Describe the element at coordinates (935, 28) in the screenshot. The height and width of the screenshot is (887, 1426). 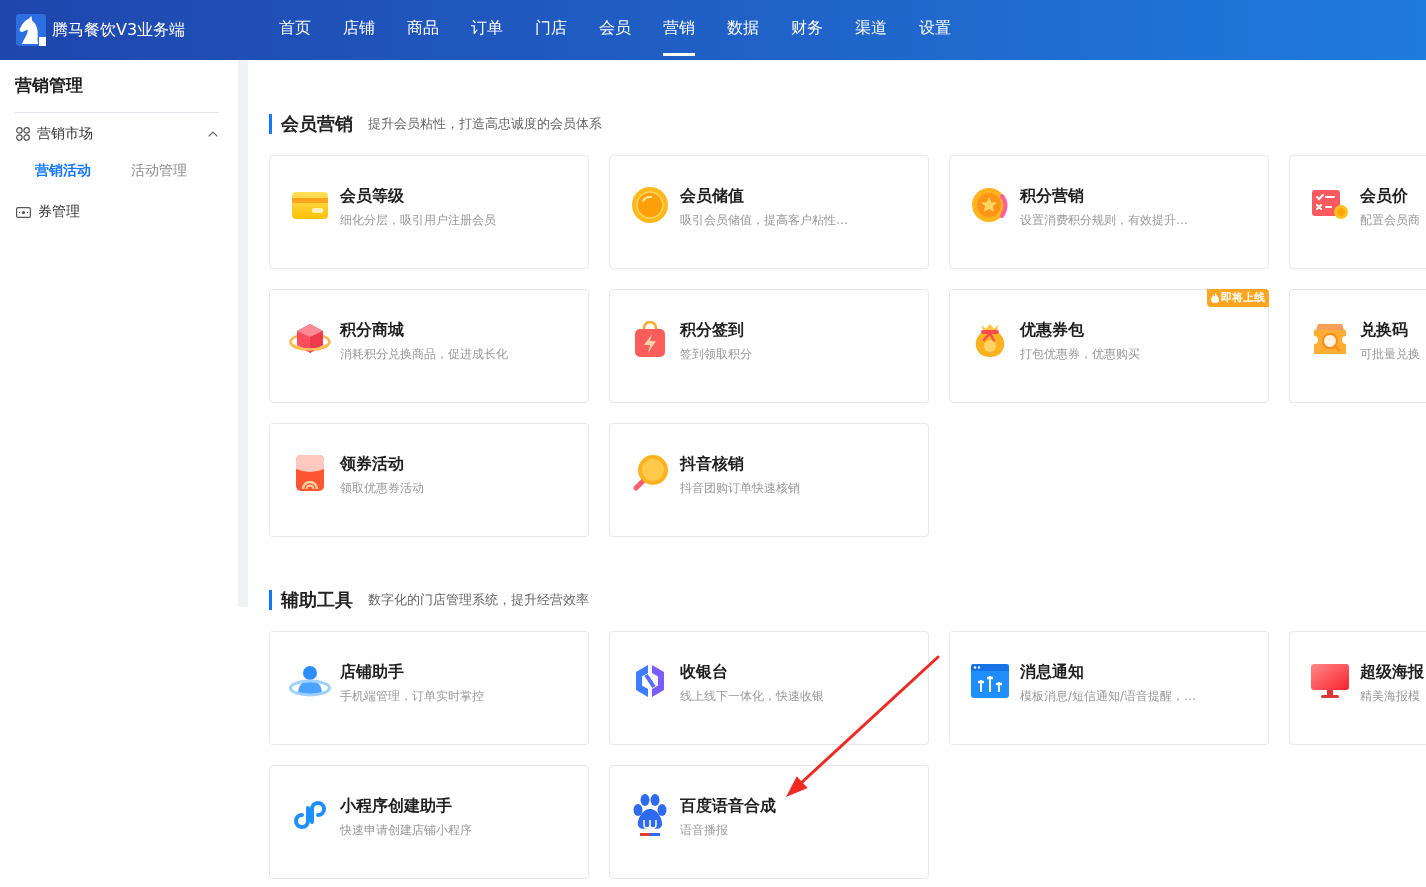
I see `nav-tab: 设置` at that location.